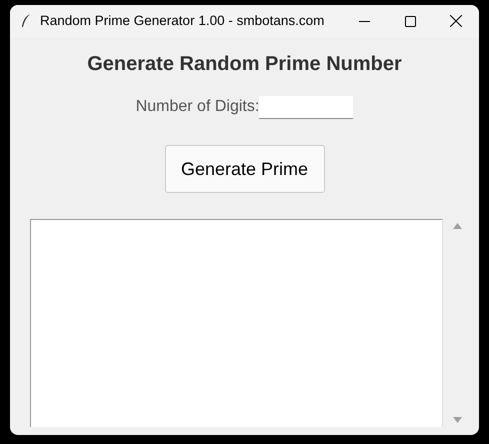  What do you see at coordinates (198, 107) in the screenshot?
I see `field-label: Number of Digits:` at bounding box center [198, 107].